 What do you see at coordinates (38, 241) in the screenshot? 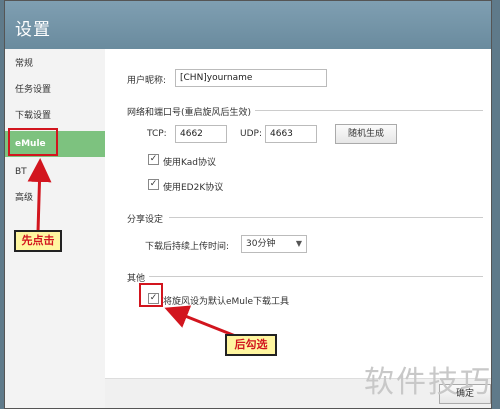
I see `first-click-callout: 先点击` at bounding box center [38, 241].